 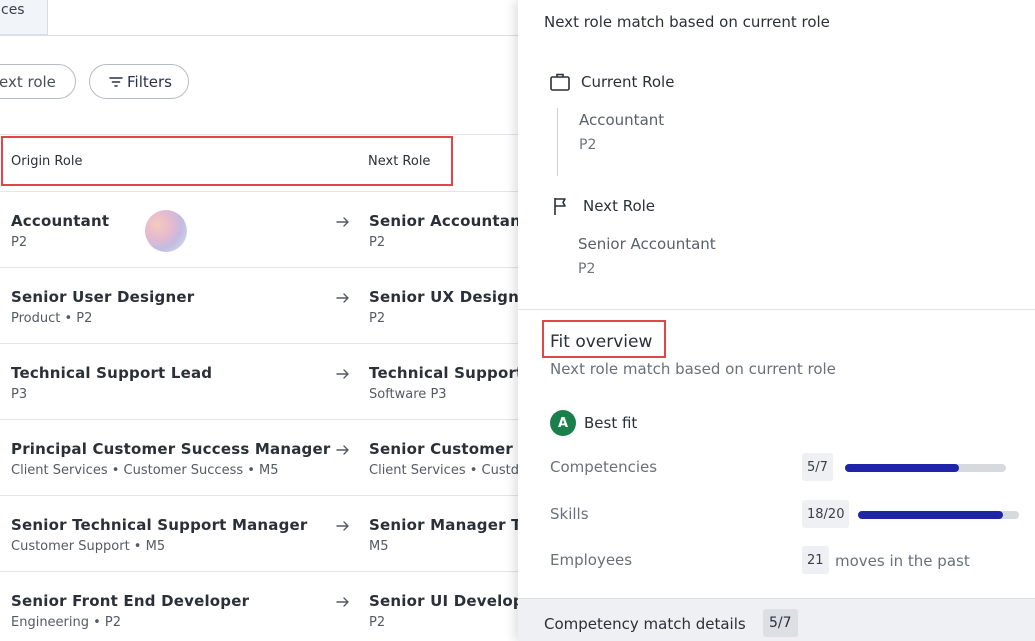 I want to click on next-role-subtitle: Client Services • Custd, so click(x=443, y=470).